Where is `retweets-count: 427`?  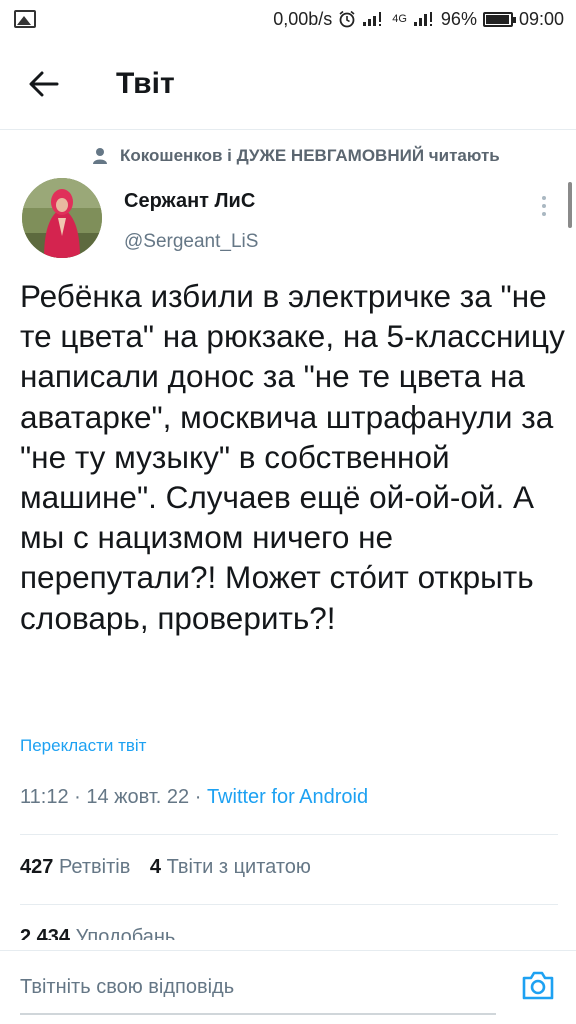
retweets-count: 427 is located at coordinates (37, 867).